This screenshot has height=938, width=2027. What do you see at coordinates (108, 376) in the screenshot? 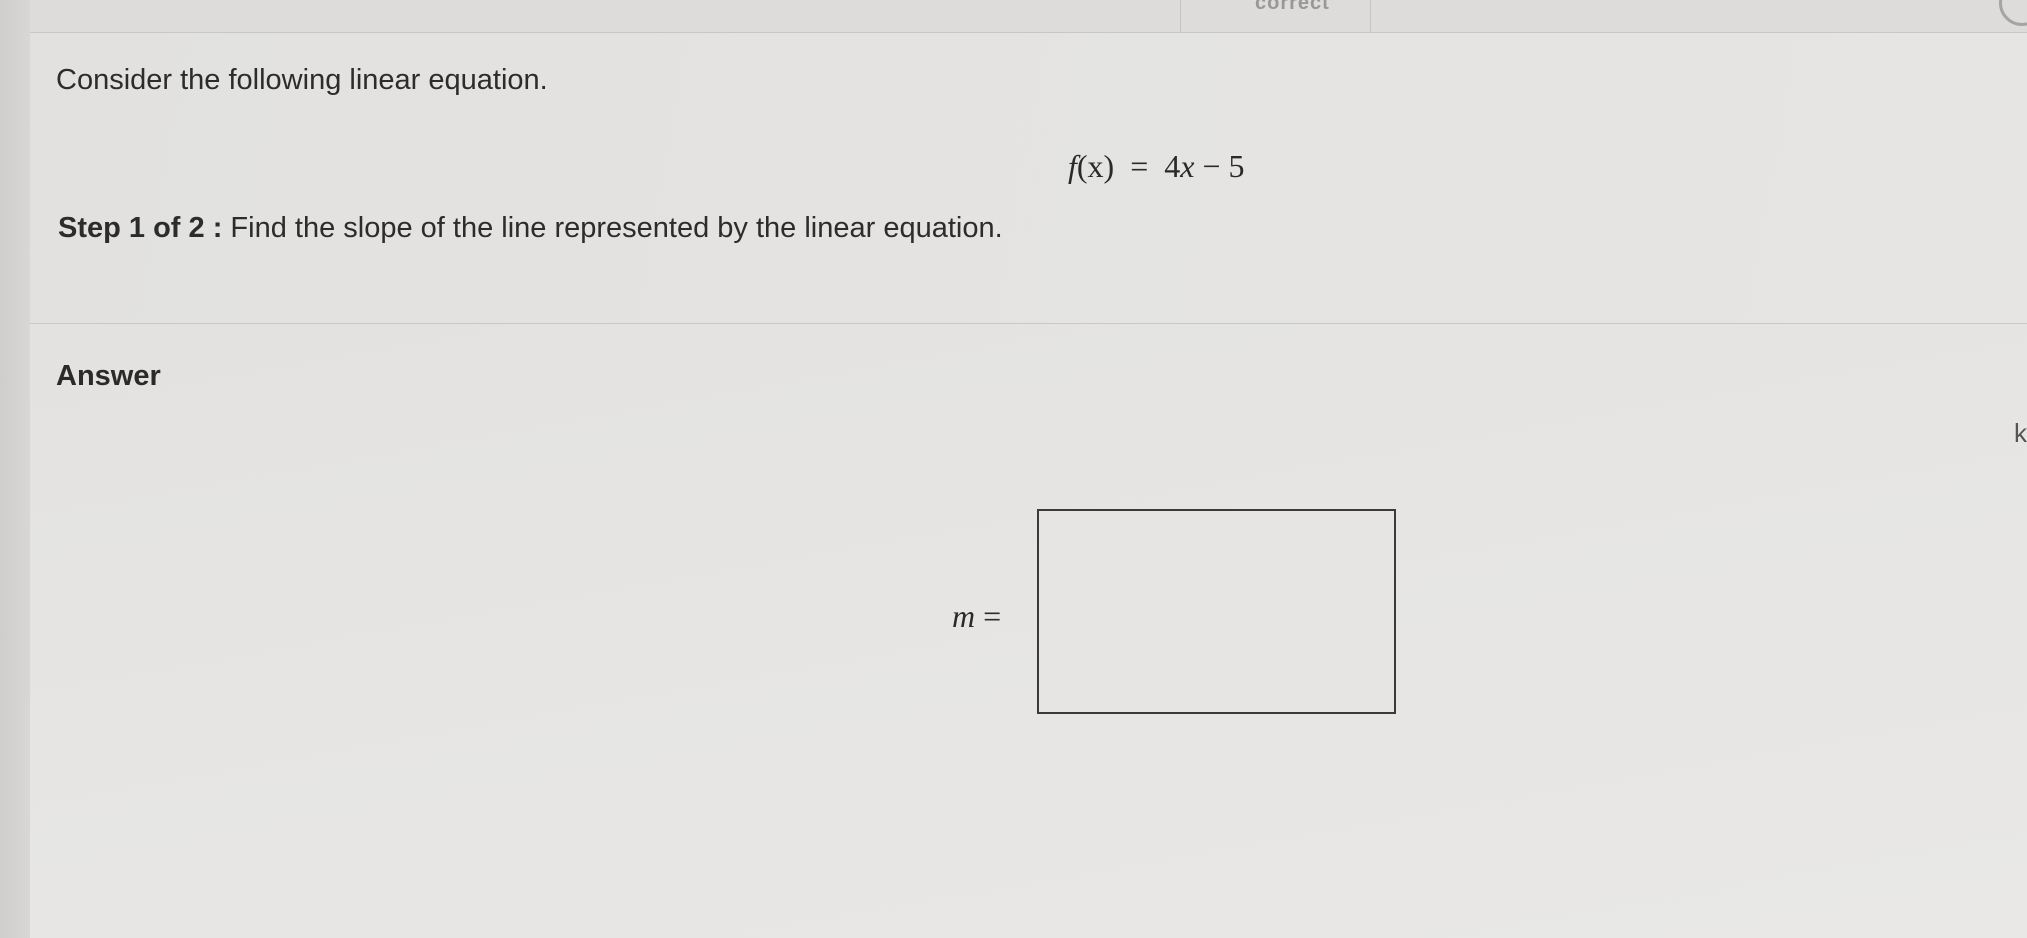
I see `answer-heading: Answer` at bounding box center [108, 376].